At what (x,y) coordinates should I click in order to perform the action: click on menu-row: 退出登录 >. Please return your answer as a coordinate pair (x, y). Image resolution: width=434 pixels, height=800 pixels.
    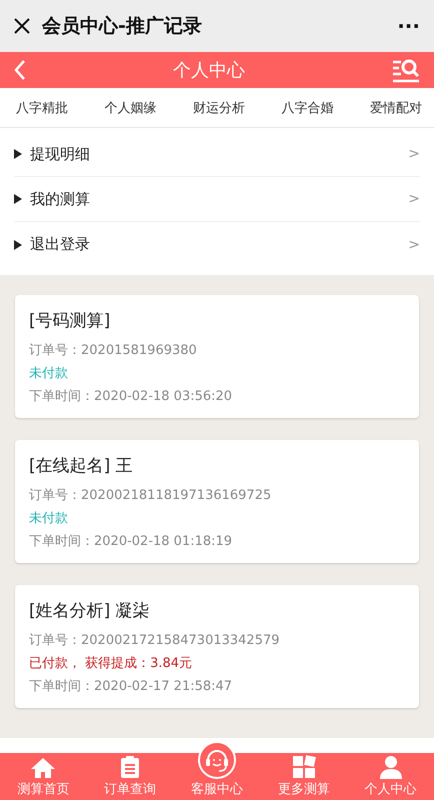
    Looking at the image, I should click on (217, 244).